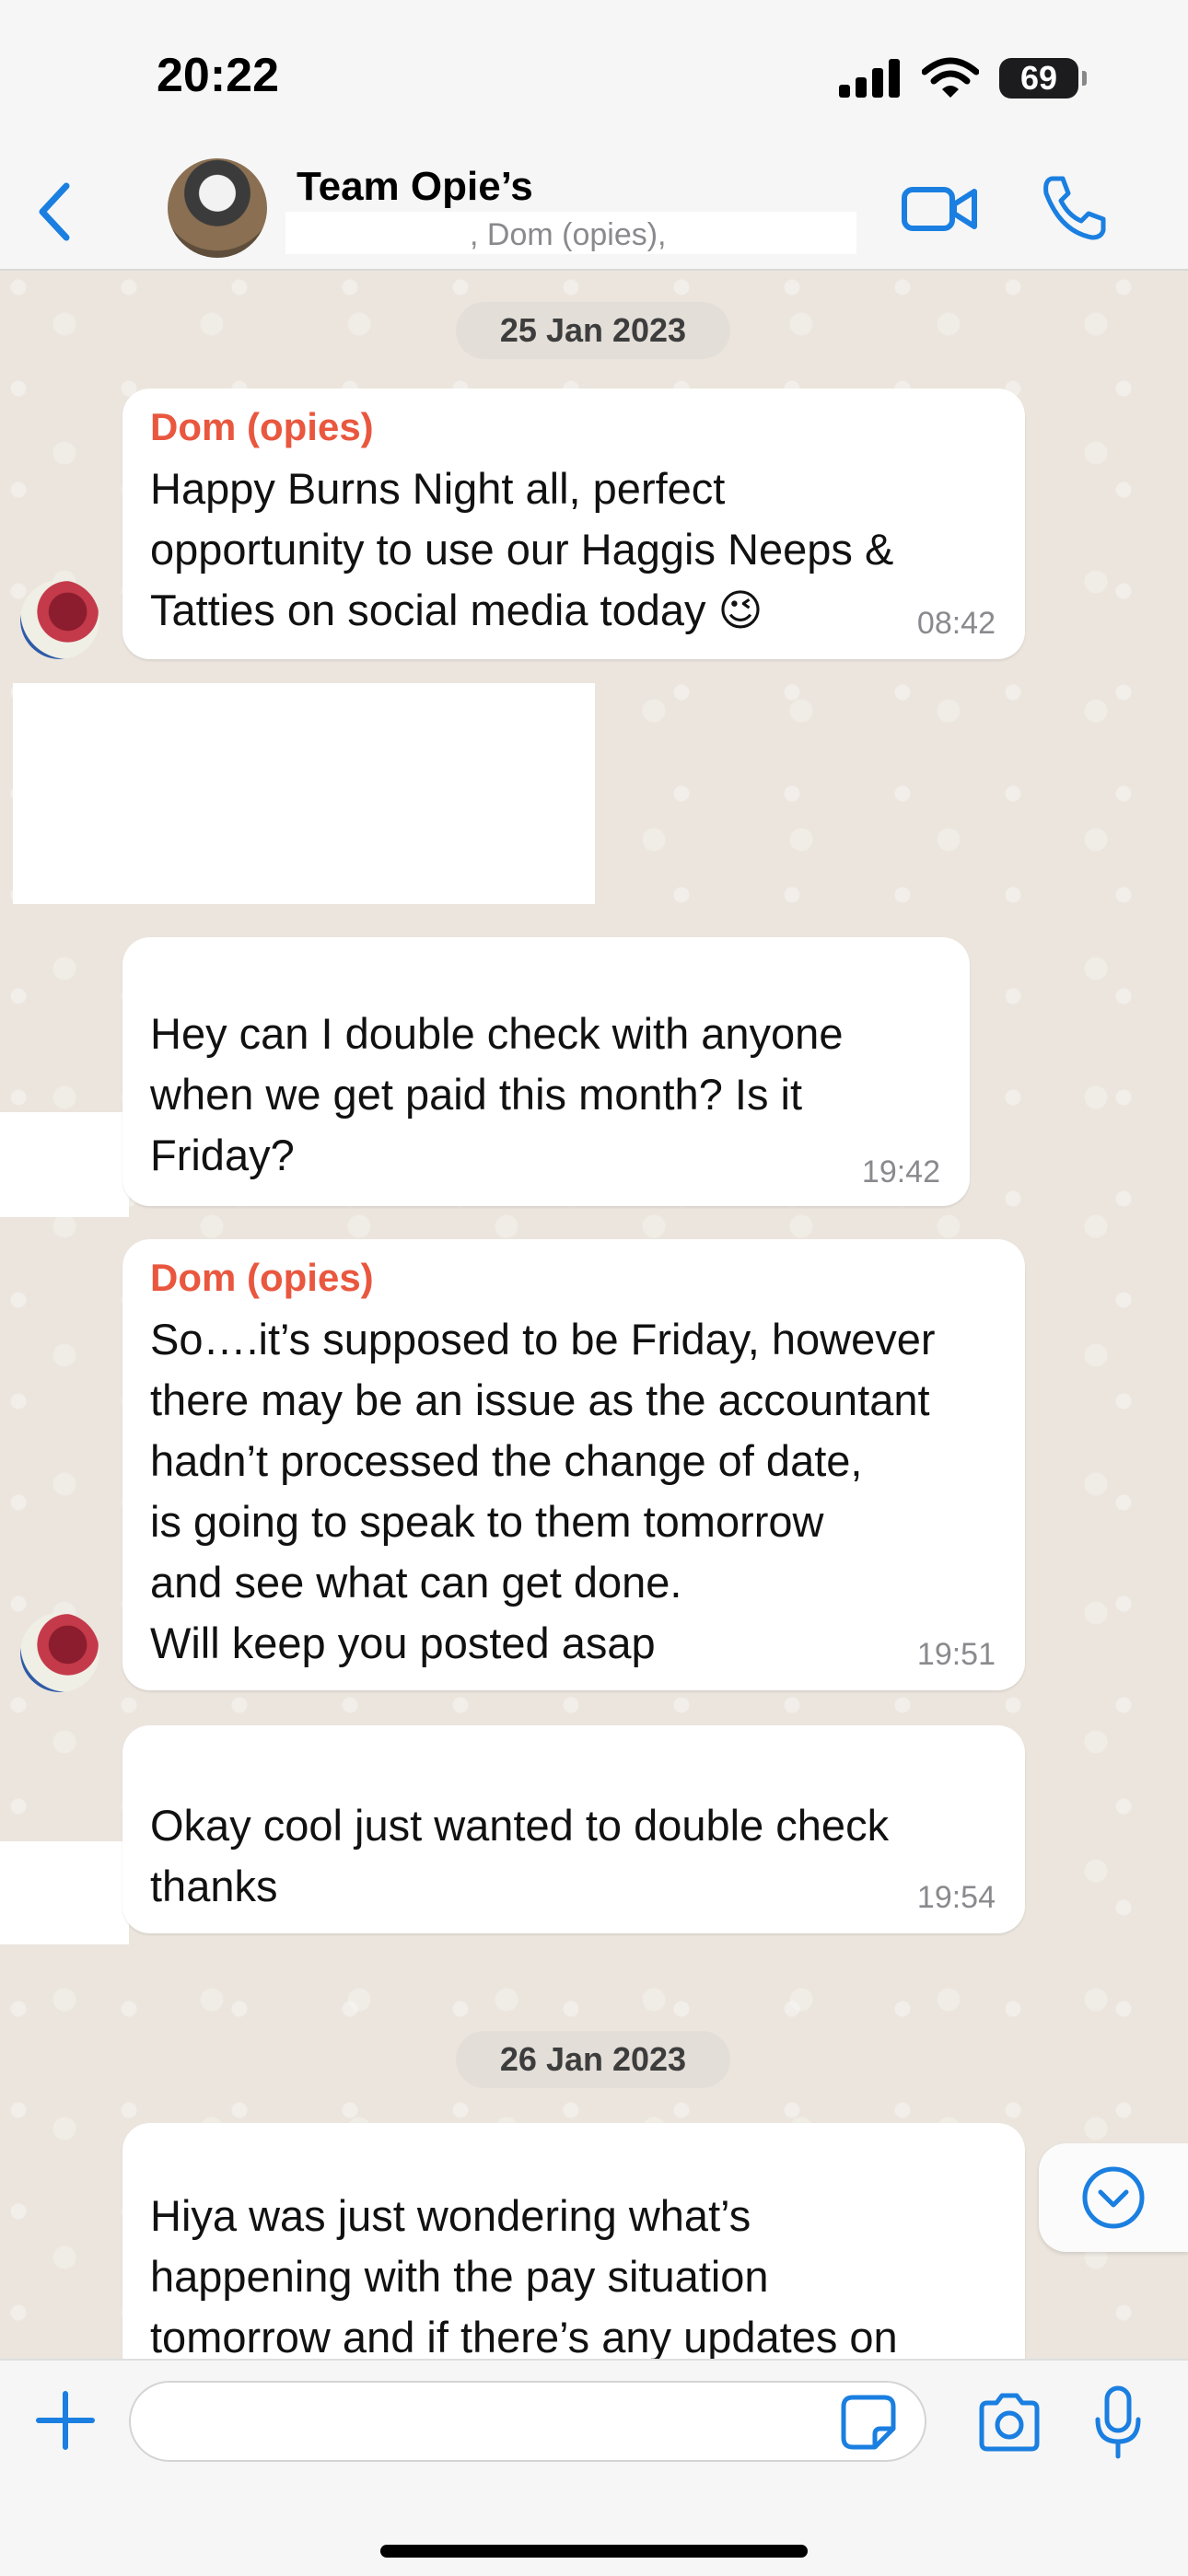  What do you see at coordinates (527, 2421) in the screenshot?
I see `message-input` at bounding box center [527, 2421].